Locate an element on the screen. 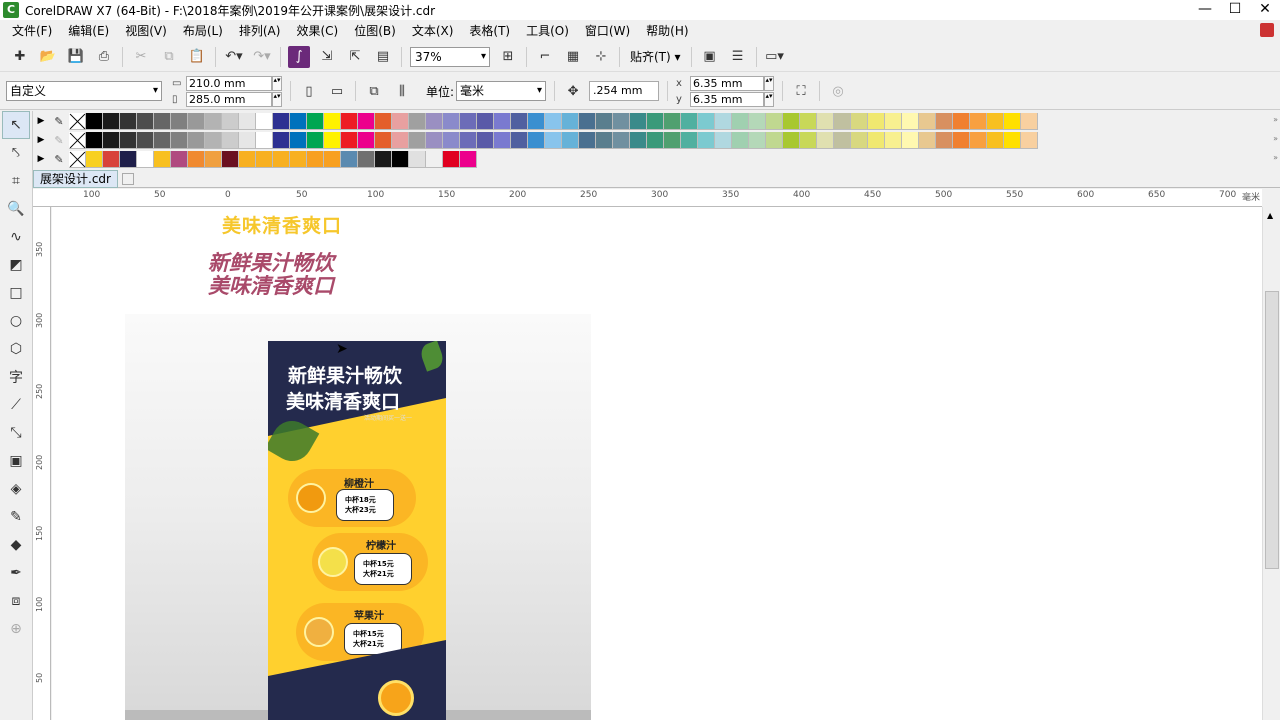  interactive-fill-icon: ◆ is located at coordinates (16, 545).